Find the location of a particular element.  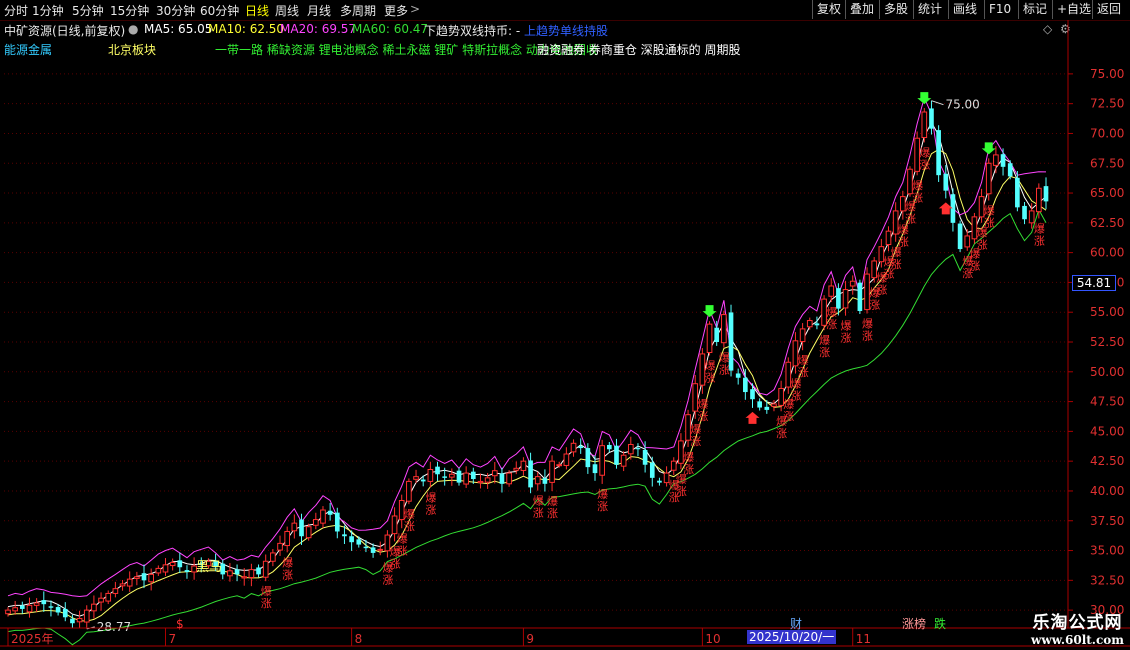

watermark: 乐淘公式网 www.60lt.com is located at coordinates (1077, 627).